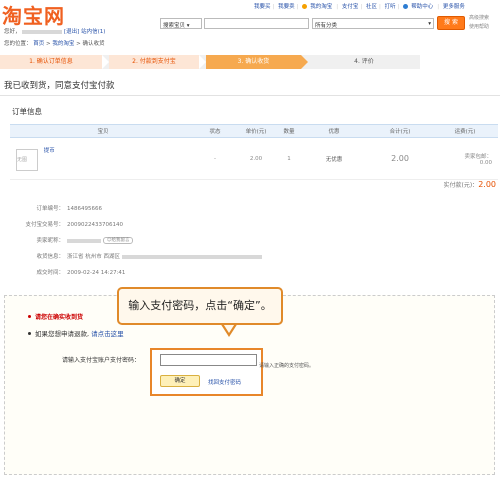 The height and width of the screenshot is (480, 500). I want to click on total-paid-value: 2.00, so click(487, 184).